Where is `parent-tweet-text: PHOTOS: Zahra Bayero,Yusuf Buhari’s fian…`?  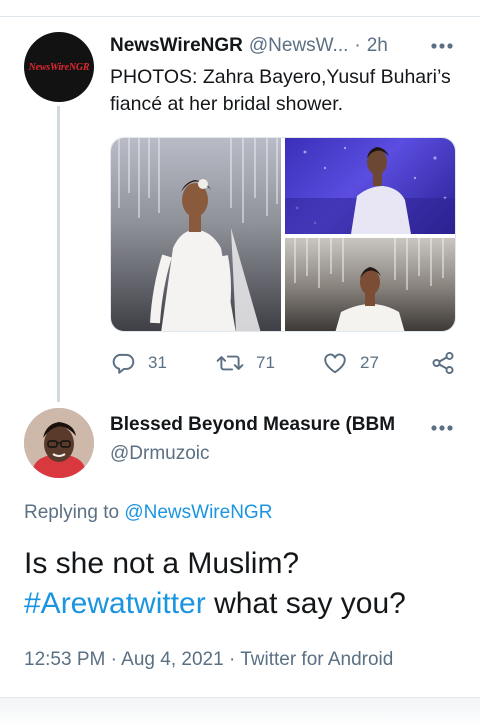 parent-tweet-text: PHOTOS: Zahra Bayero,Yusuf Buhari’s fian… is located at coordinates (280, 90).